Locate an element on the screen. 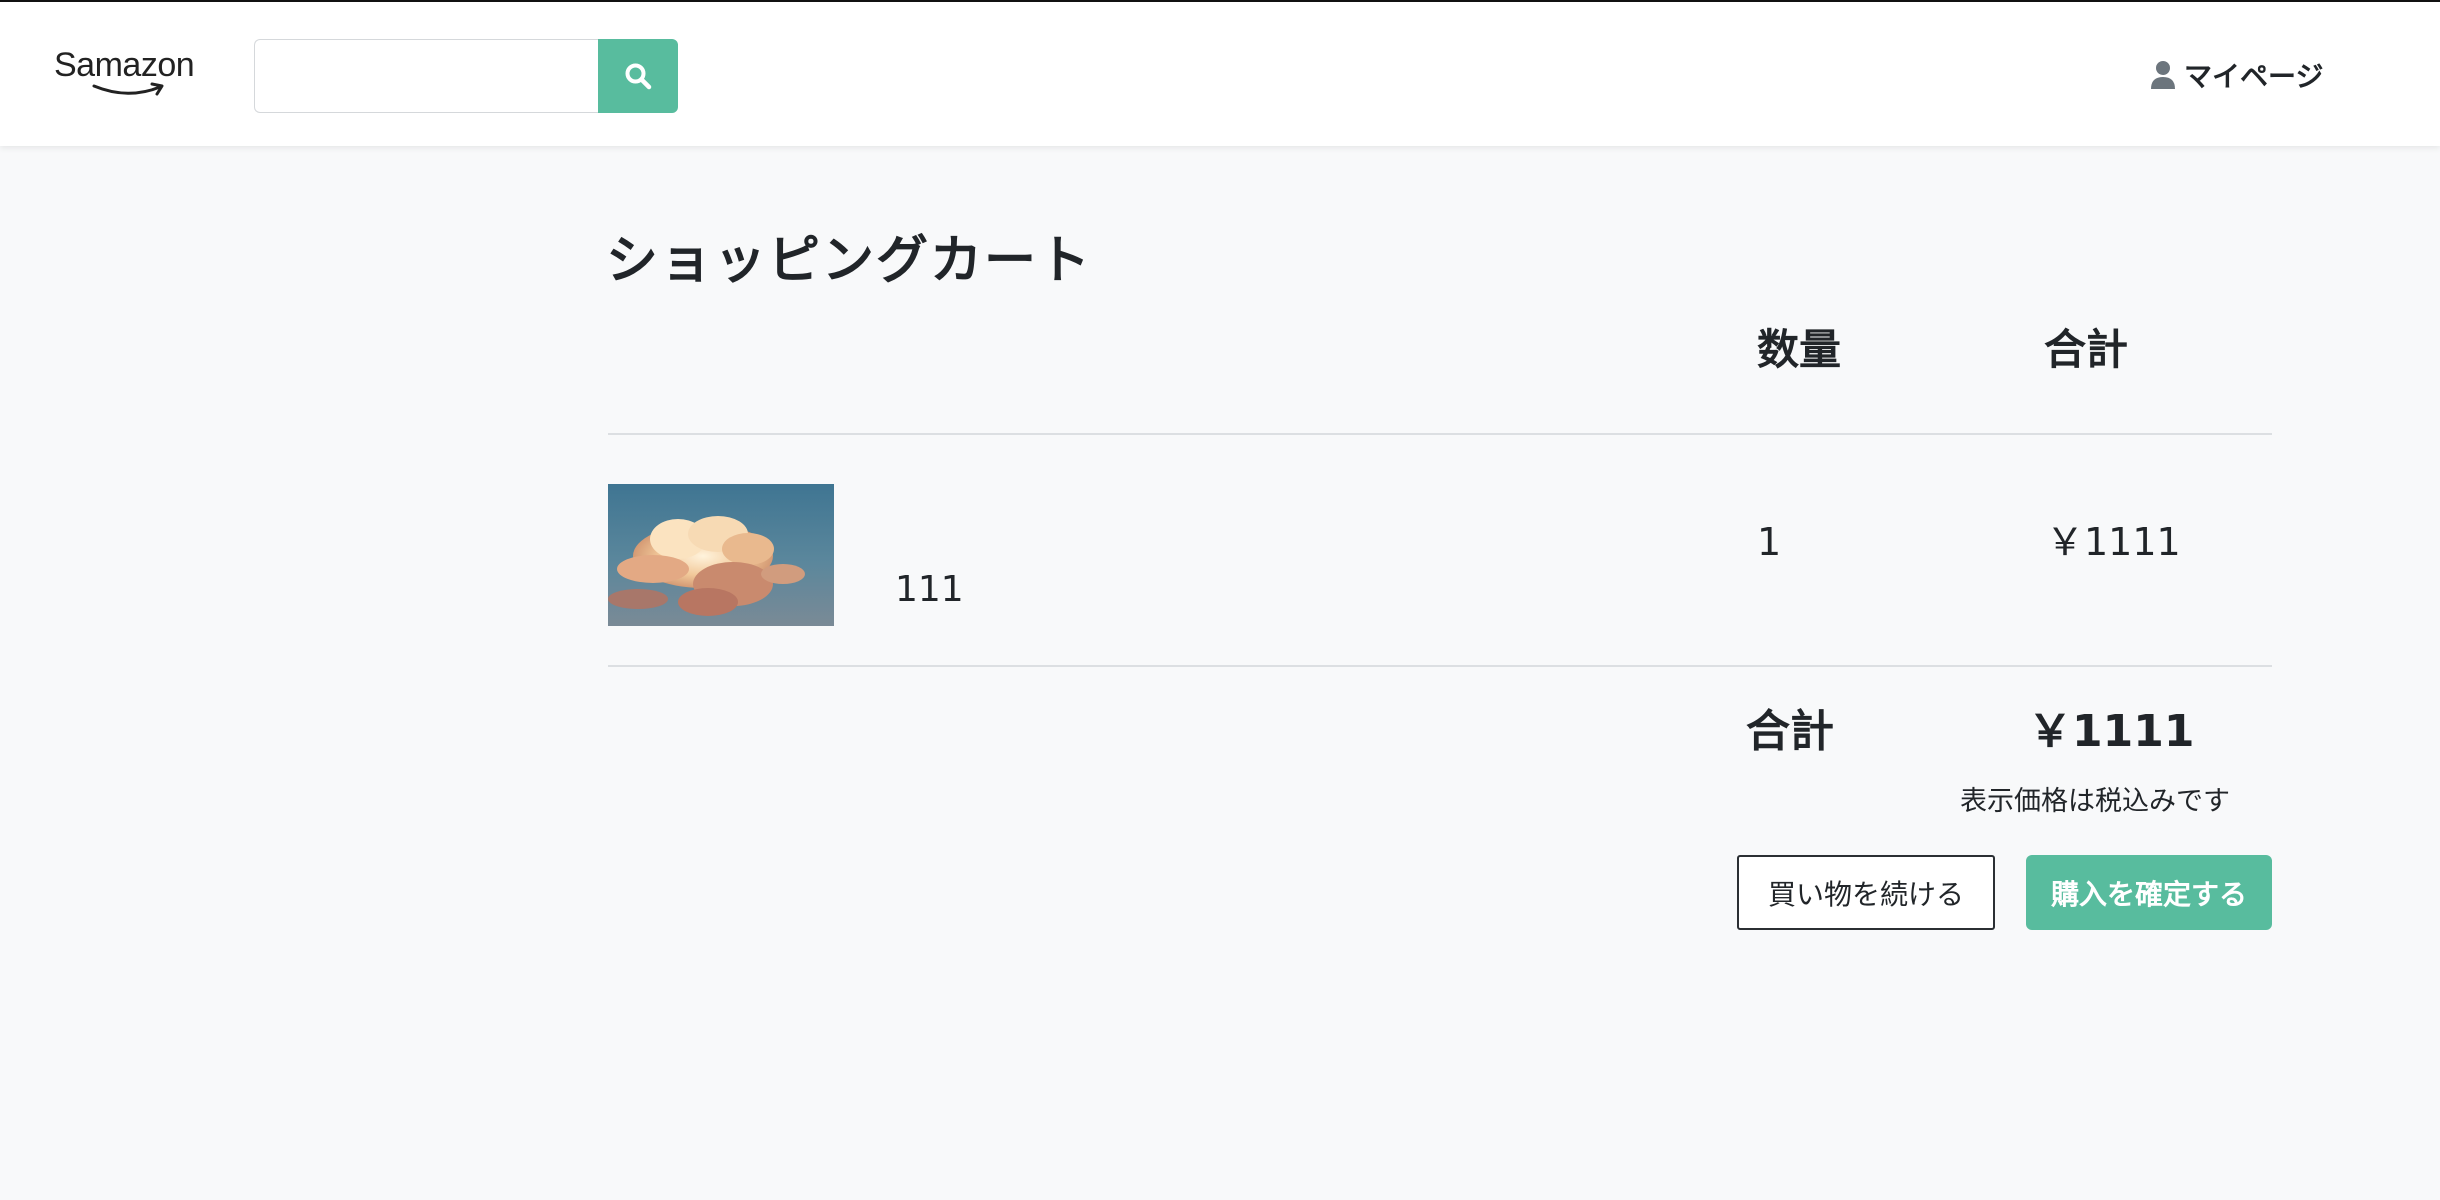 The image size is (2440, 1200). total-label: 合計 is located at coordinates (1790, 731).